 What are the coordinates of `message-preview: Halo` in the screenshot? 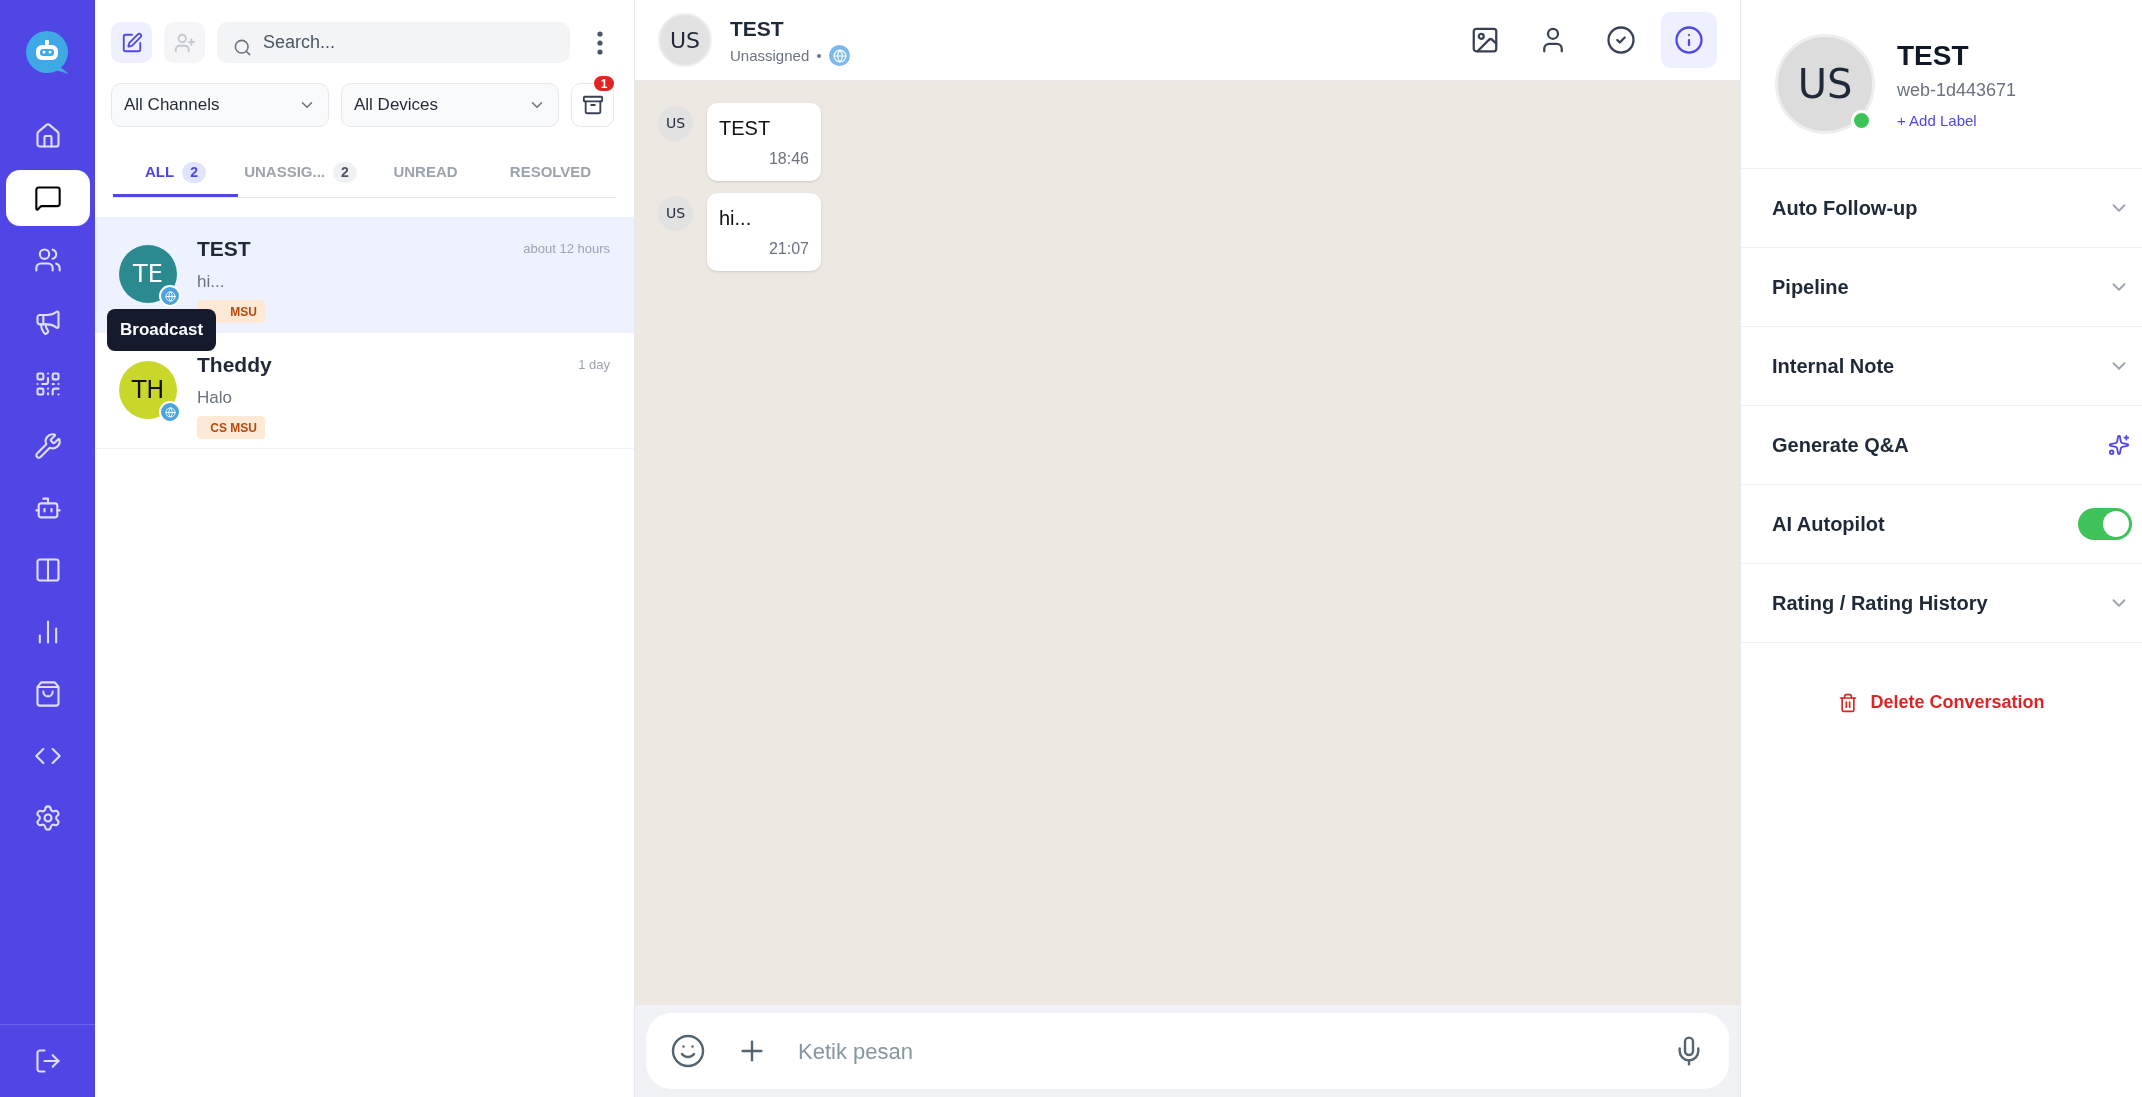 It's located at (215, 397).